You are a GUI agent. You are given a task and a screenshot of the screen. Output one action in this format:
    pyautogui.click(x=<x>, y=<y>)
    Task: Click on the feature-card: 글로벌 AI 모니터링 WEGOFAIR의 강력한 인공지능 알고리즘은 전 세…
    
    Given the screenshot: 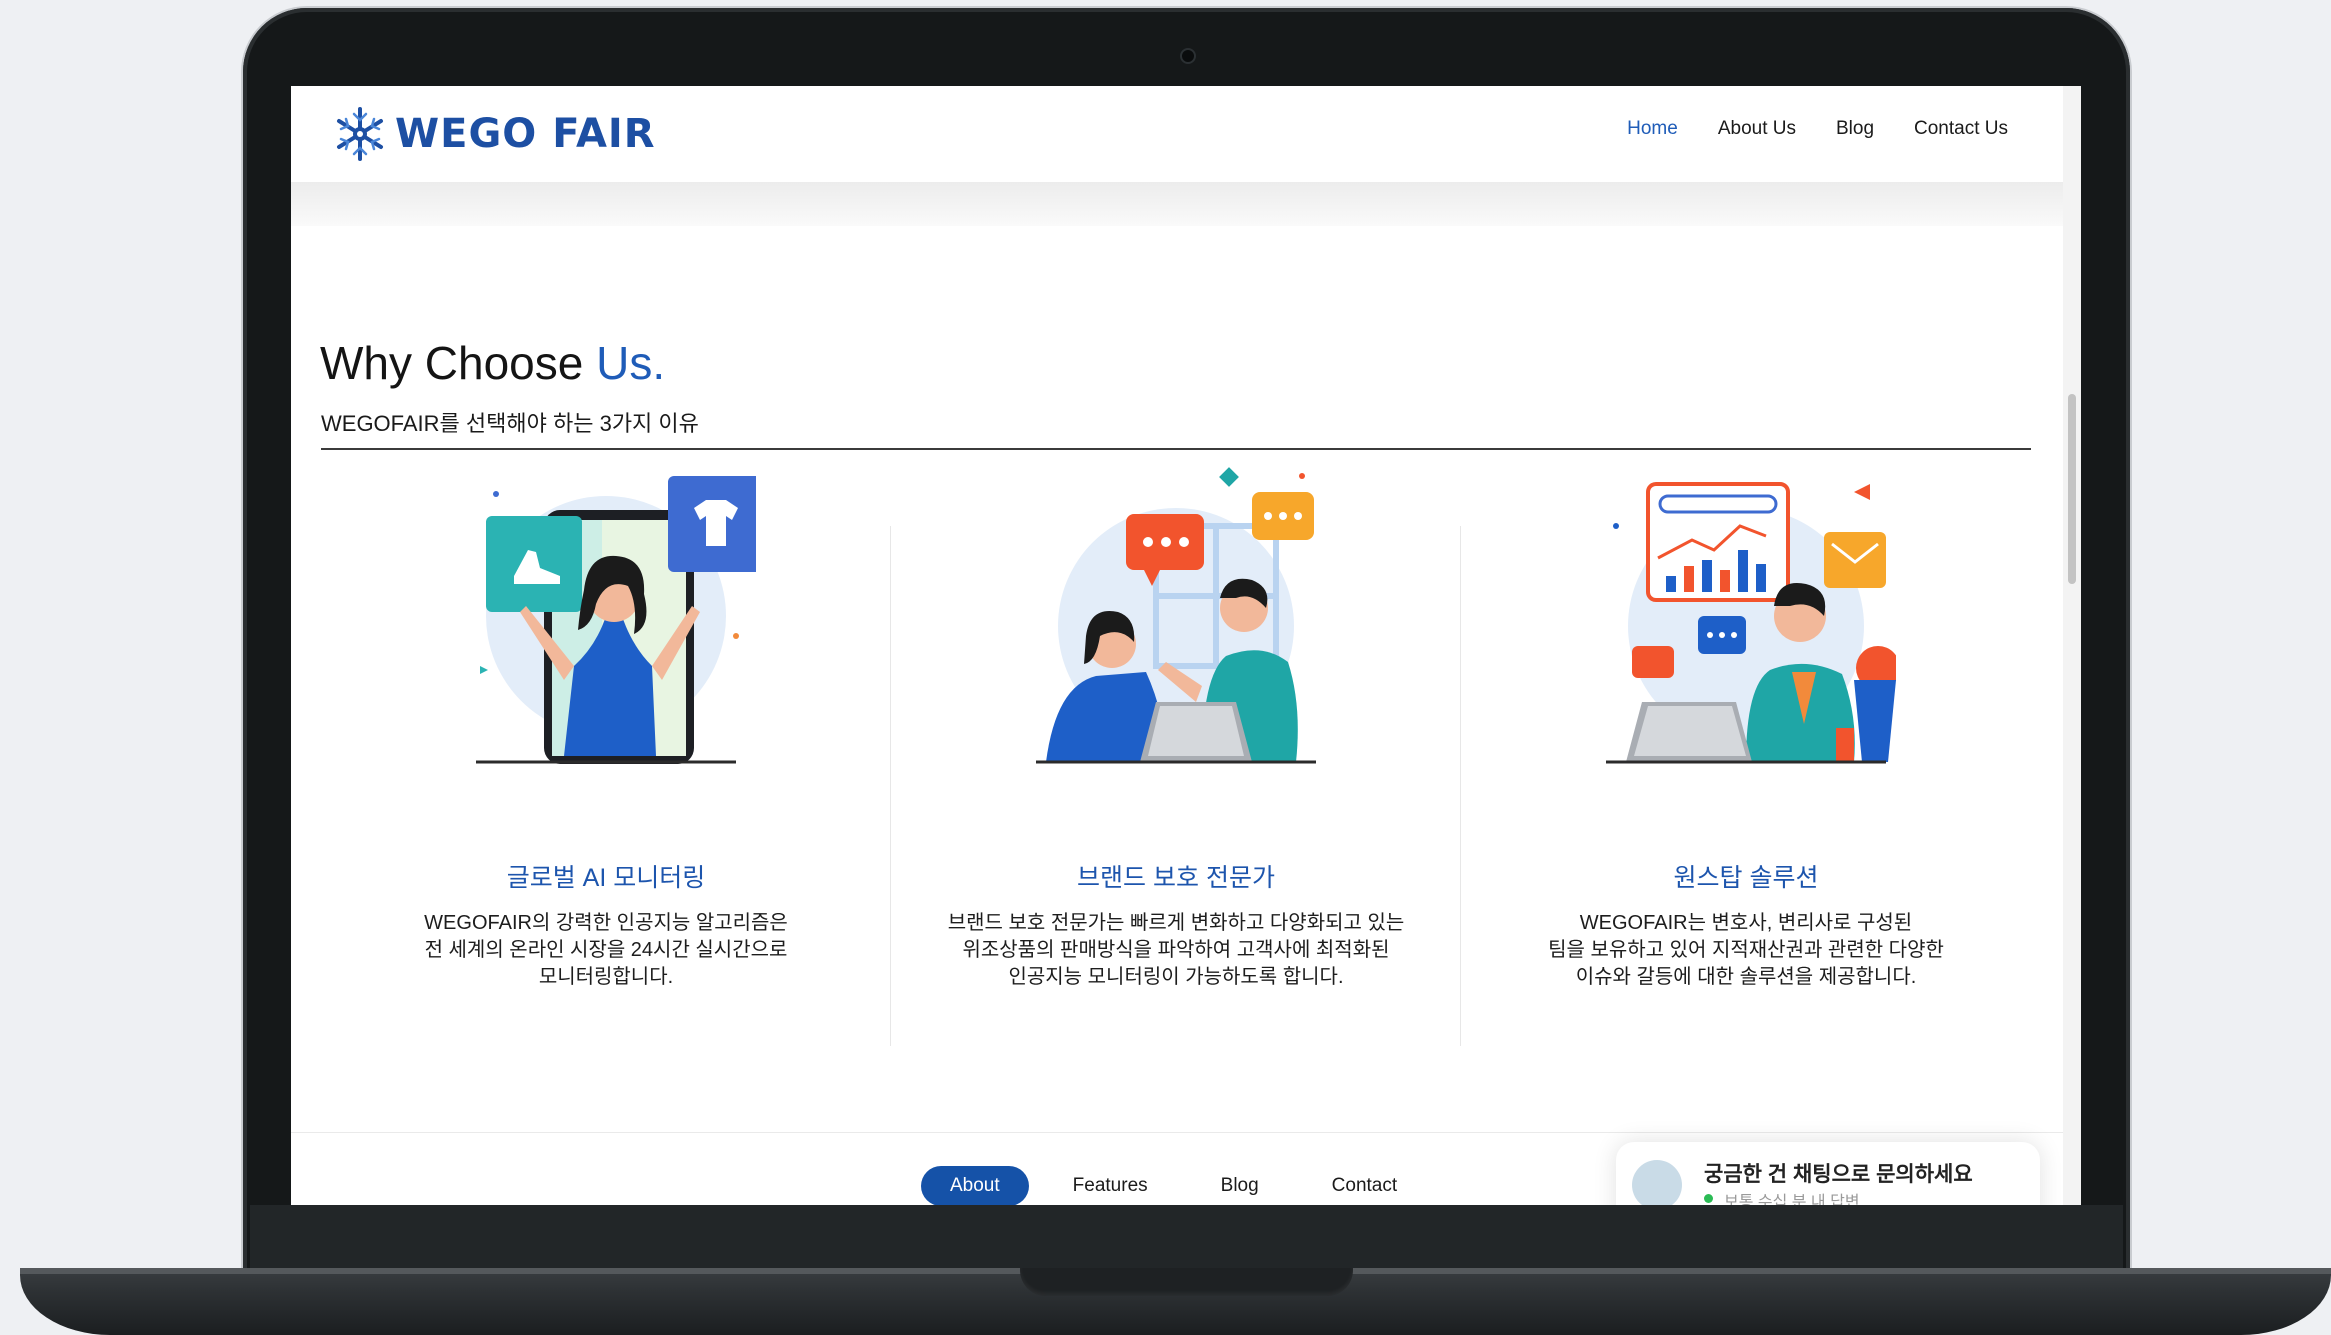 What is the action you would take?
    pyautogui.click(x=606, y=786)
    